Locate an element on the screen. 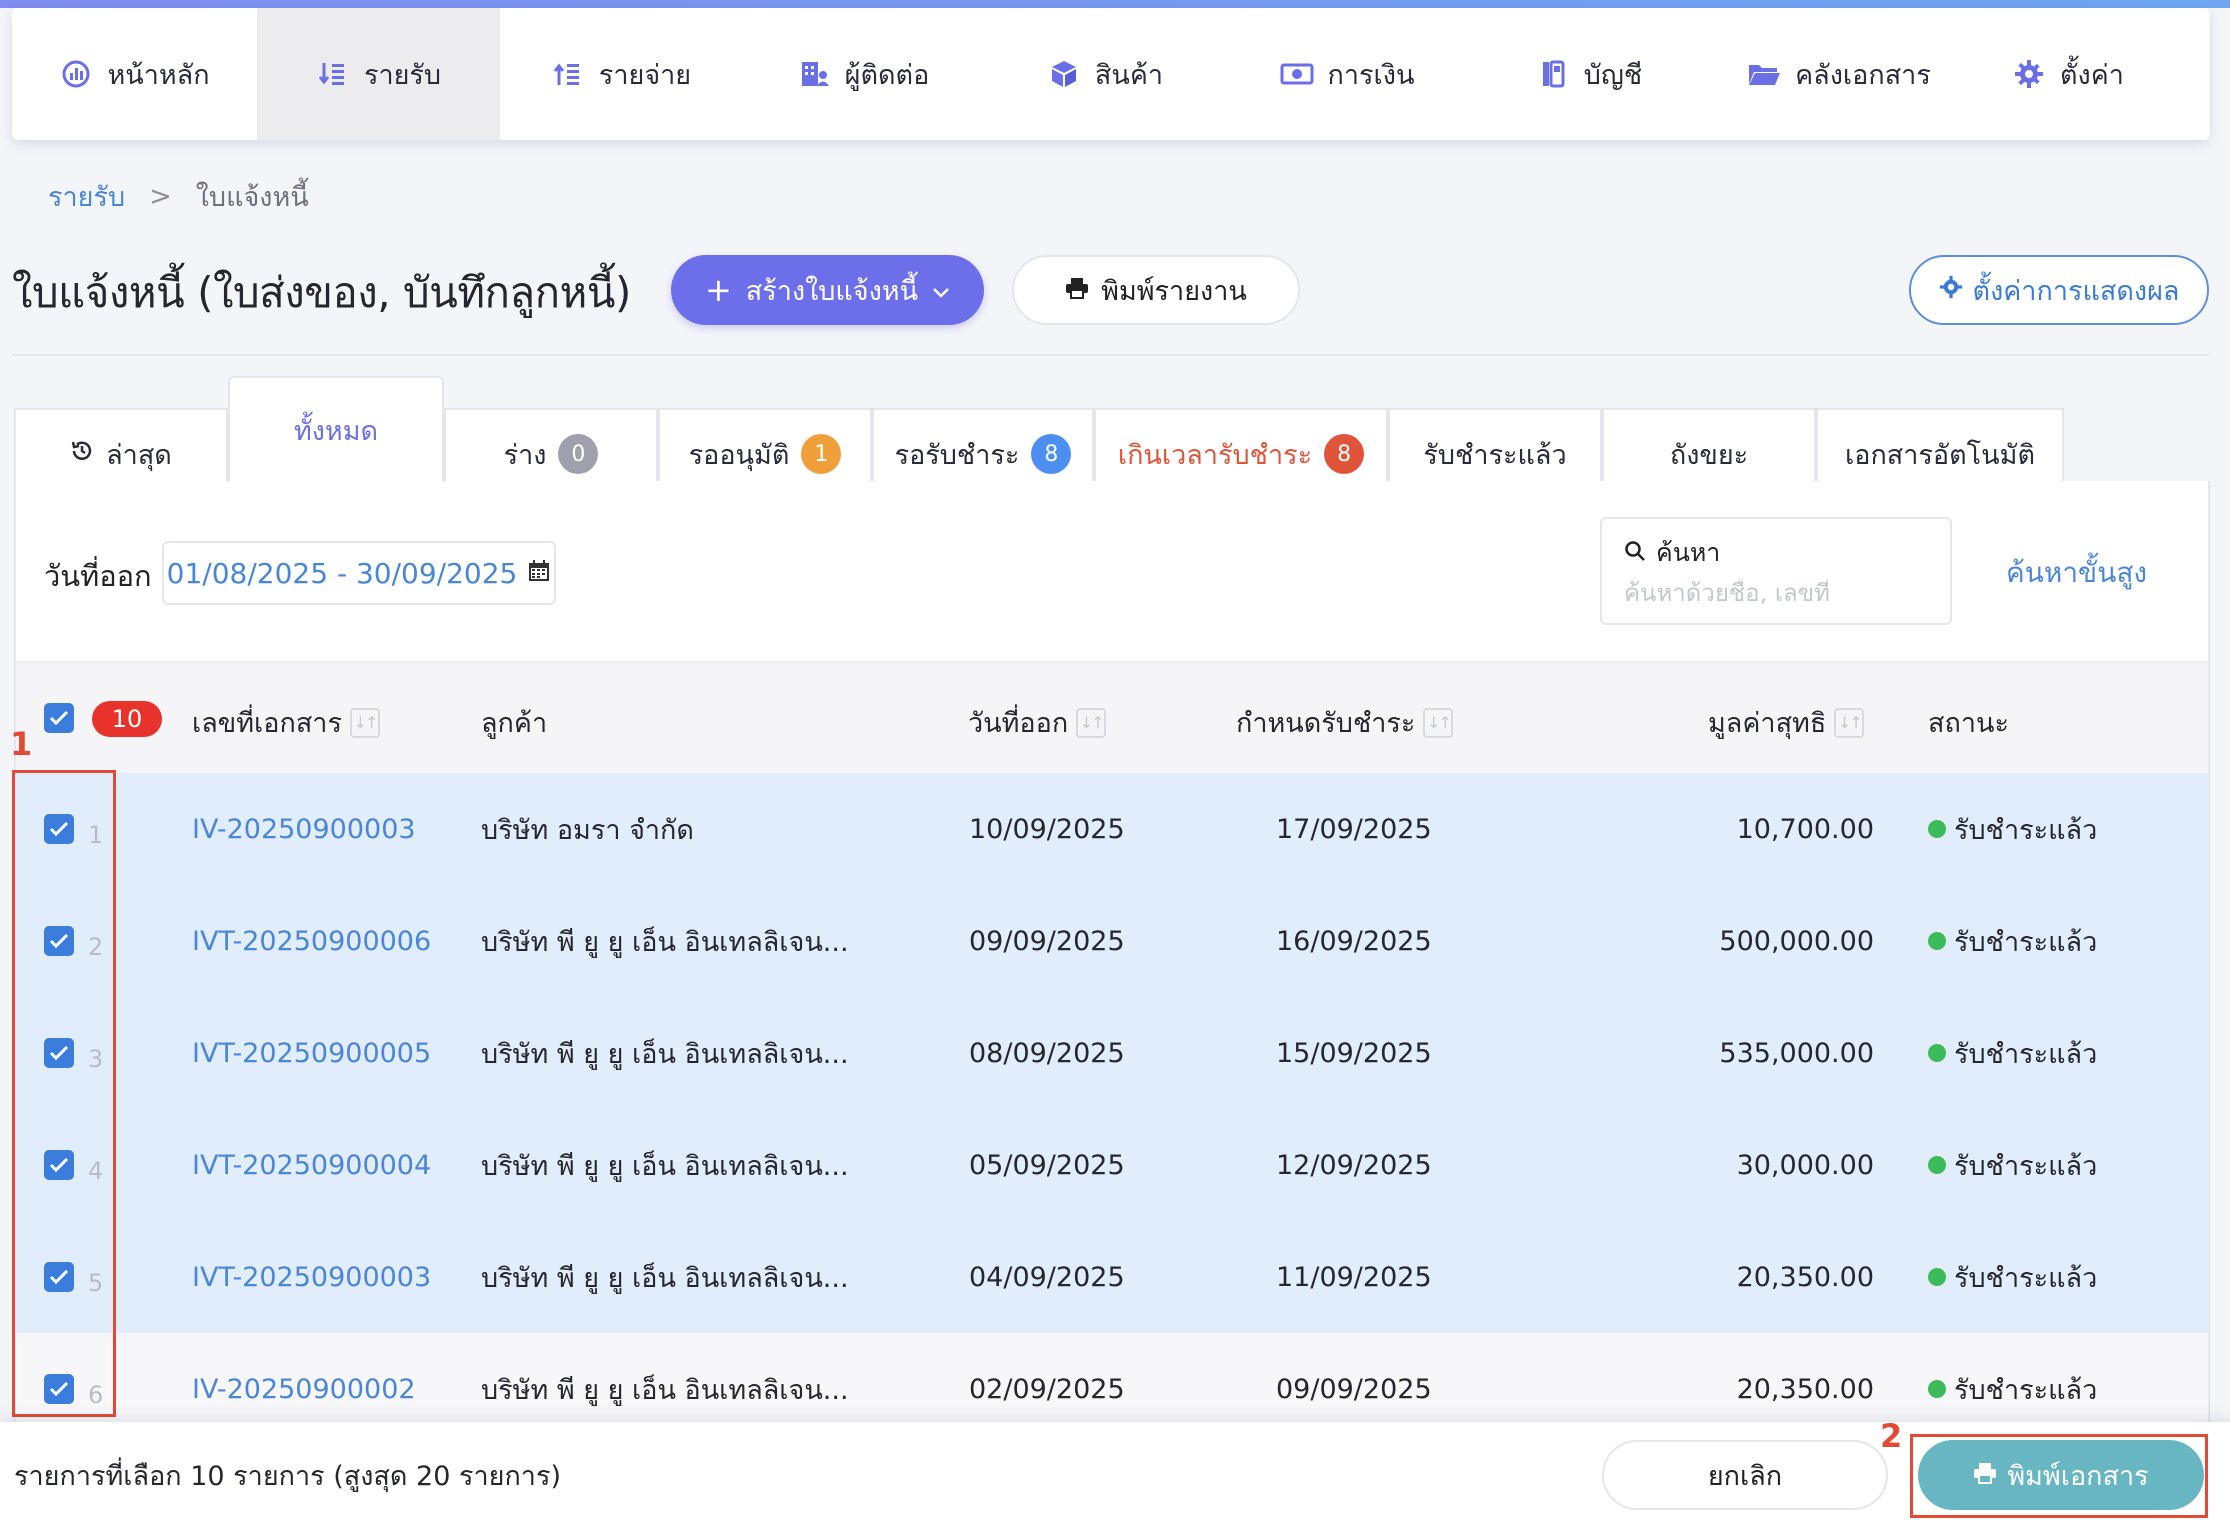 The height and width of the screenshot is (1526, 2230). column-header-label: มูลค่าสุทธิ is located at coordinates (1767, 723).